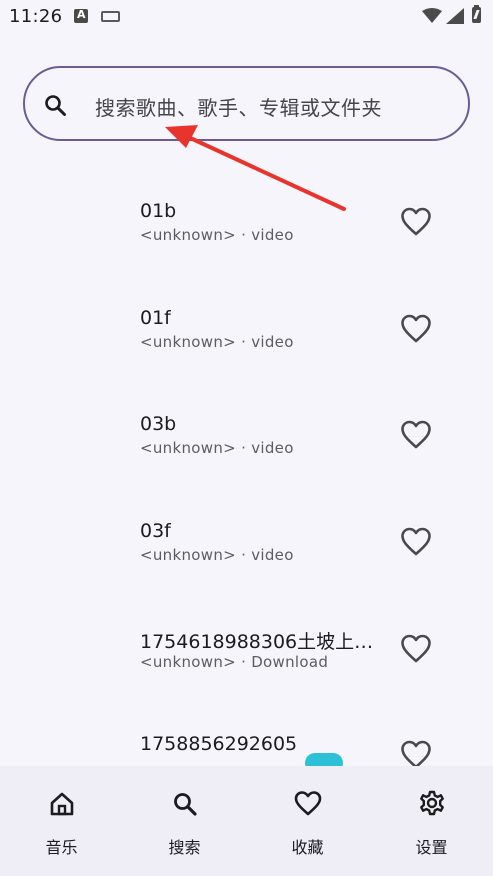 The width and height of the screenshot is (493, 876). Describe the element at coordinates (61, 821) in the screenshot. I see `nav-item-music: 音乐` at that location.